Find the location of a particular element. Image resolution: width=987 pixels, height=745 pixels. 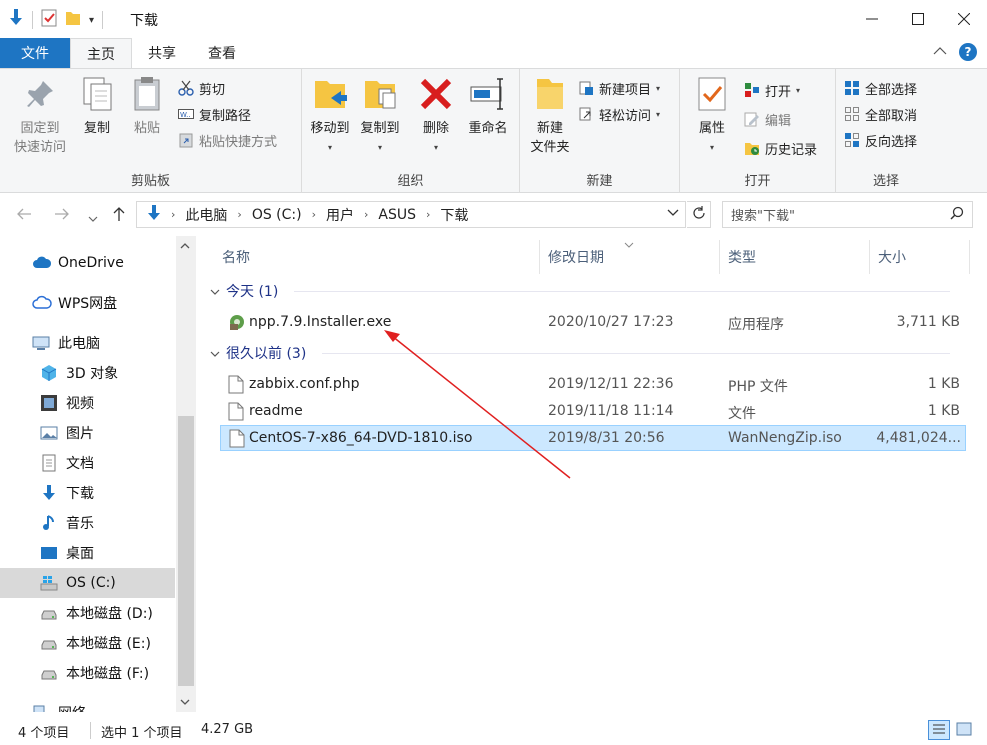

maximize-button is located at coordinates (918, 19).